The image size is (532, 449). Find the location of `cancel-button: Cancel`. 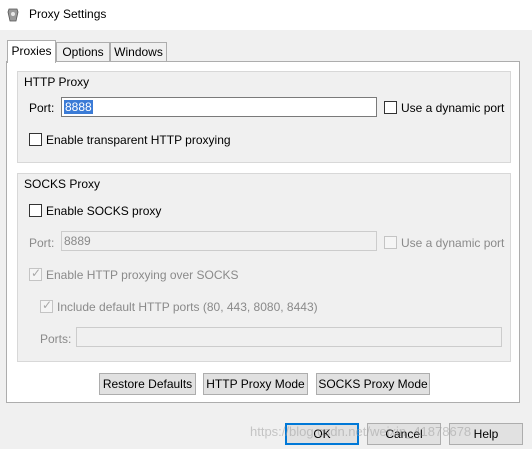

cancel-button: Cancel is located at coordinates (404, 434).